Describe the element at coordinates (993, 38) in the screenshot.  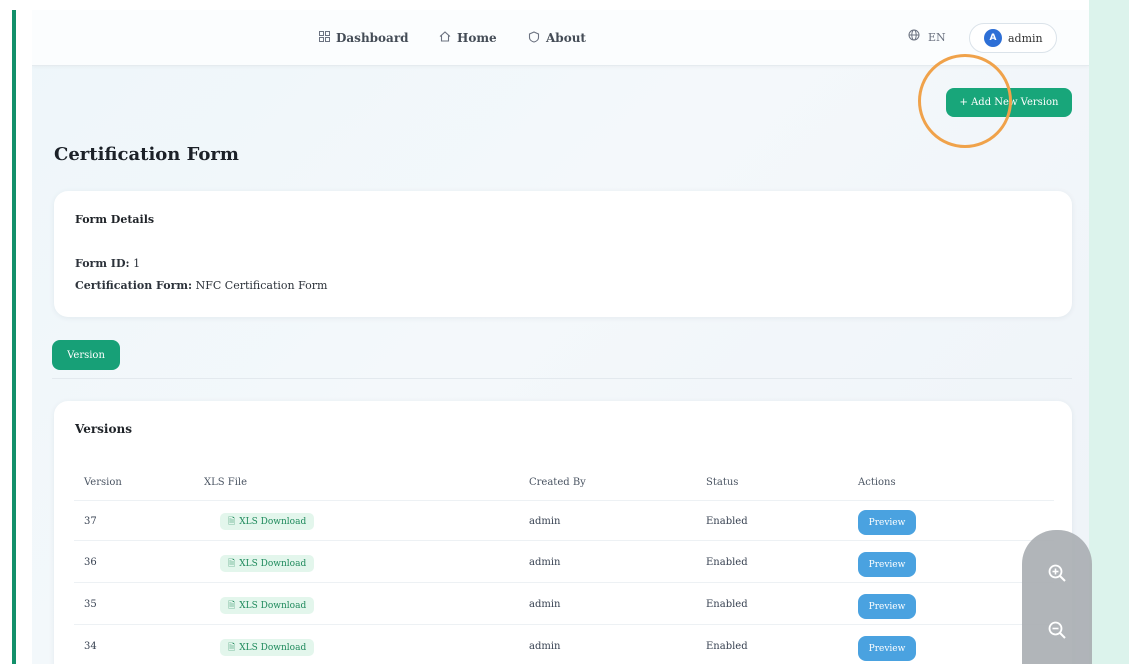
I see `avatar: A` at that location.